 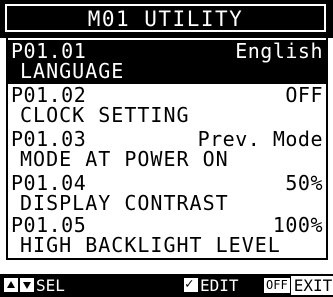 I want to click on parameter-value: 50%, so click(x=304, y=183).